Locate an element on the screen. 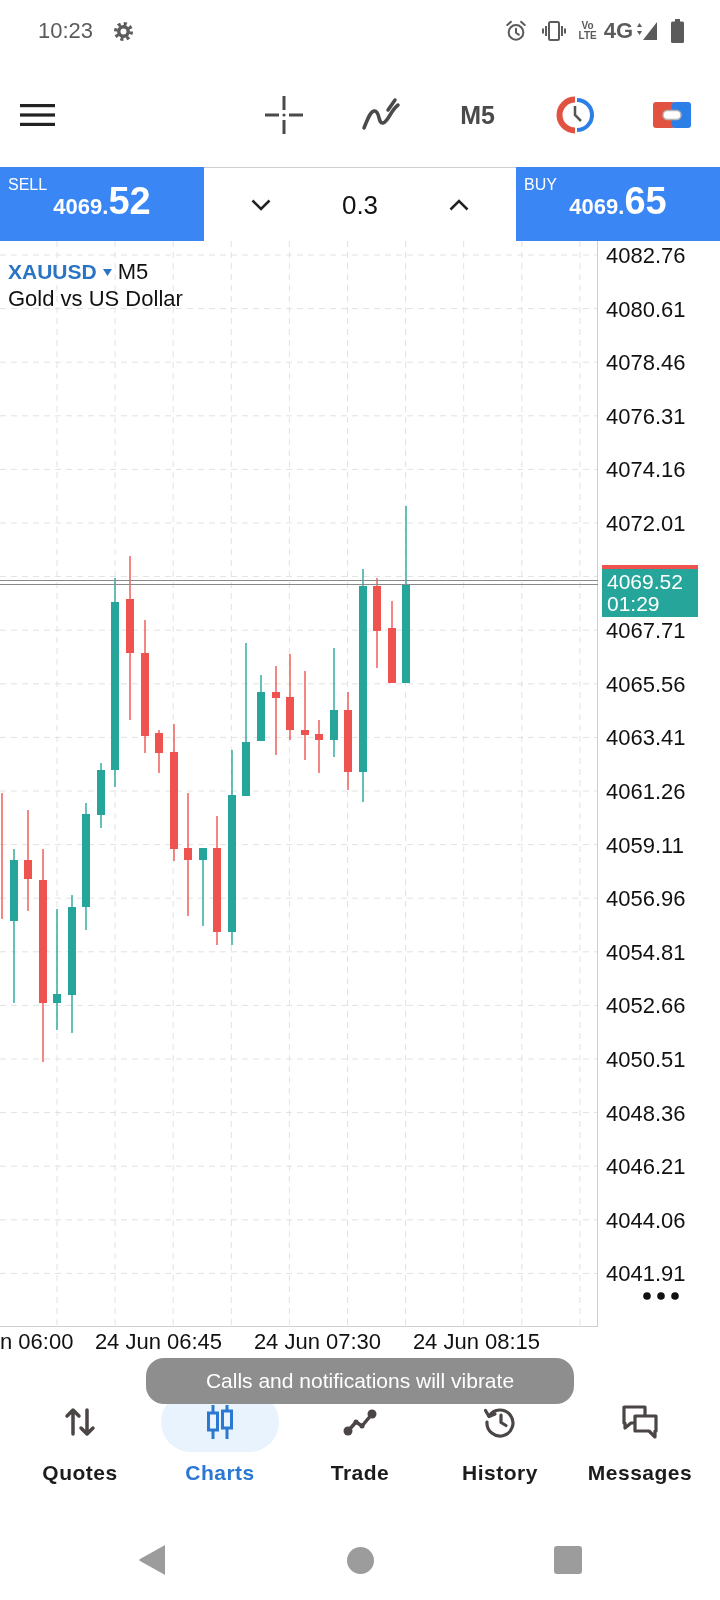 The image size is (720, 1600). sell-button: SELL 4069.52 is located at coordinates (102, 204).